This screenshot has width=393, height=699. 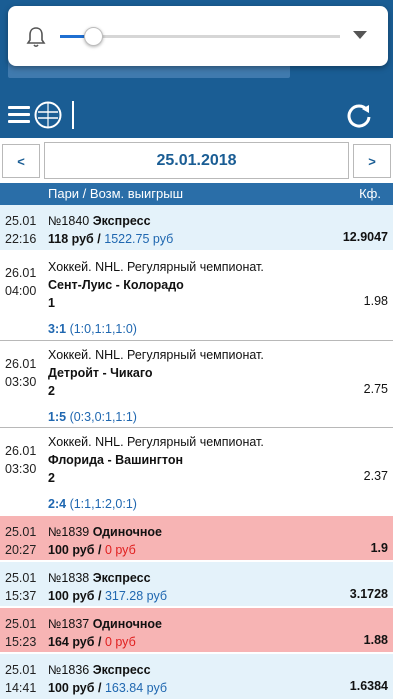 What do you see at coordinates (21, 291) in the screenshot?
I see `event-time: 04:00` at bounding box center [21, 291].